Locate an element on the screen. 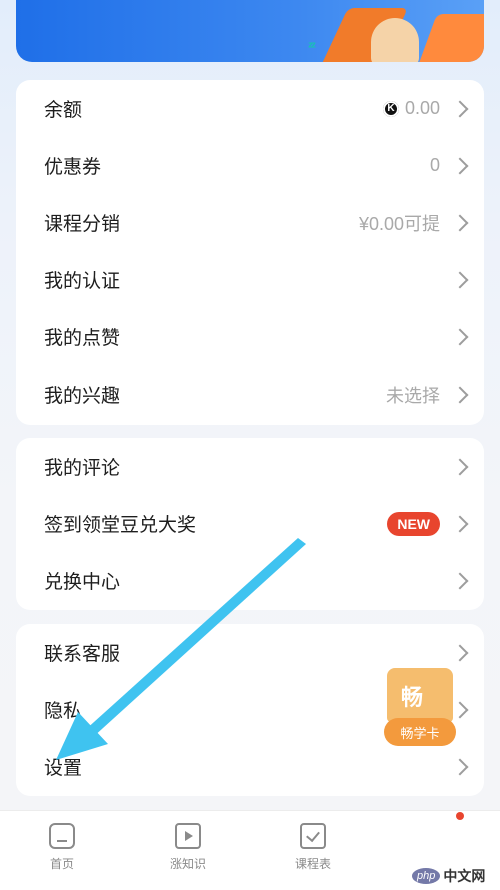  new-badge-wrap: NEW is located at coordinates (413, 523).